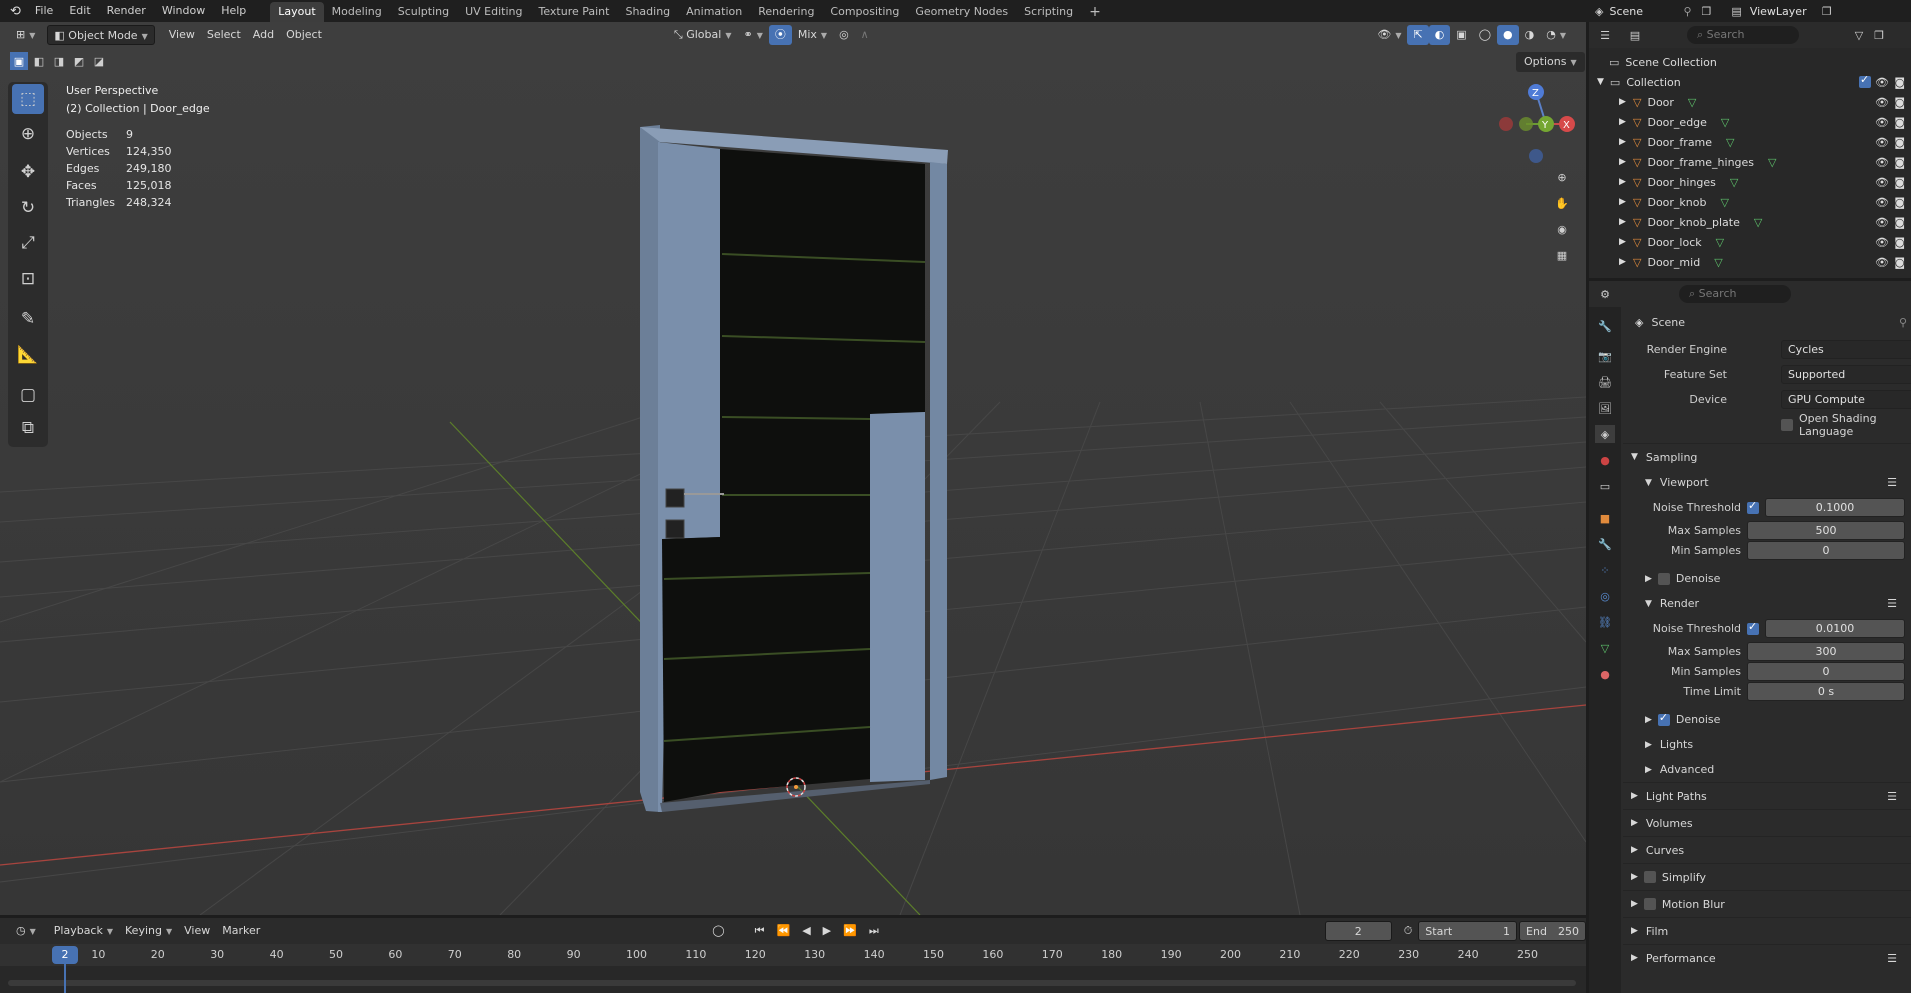  I want to click on material-tab-icon: ●, so click(1605, 674).